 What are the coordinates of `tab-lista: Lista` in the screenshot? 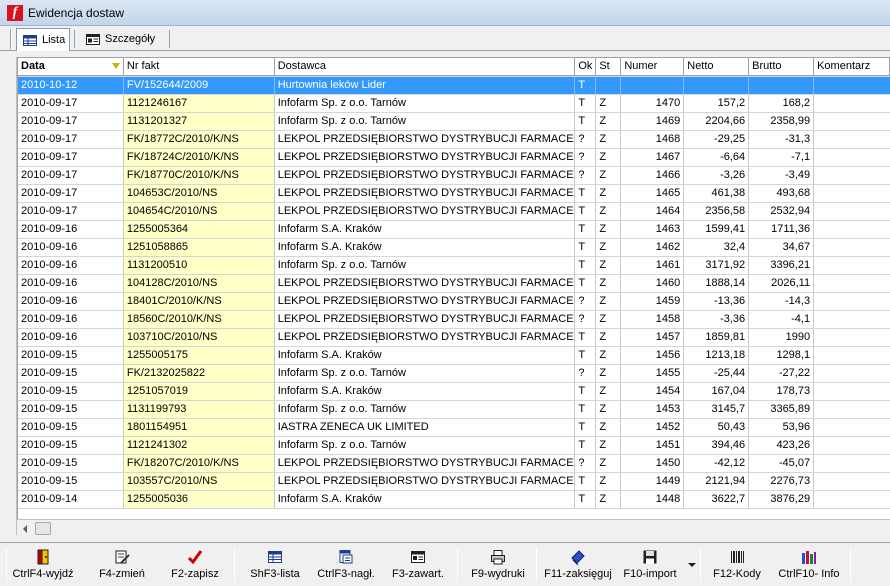 It's located at (43, 39).